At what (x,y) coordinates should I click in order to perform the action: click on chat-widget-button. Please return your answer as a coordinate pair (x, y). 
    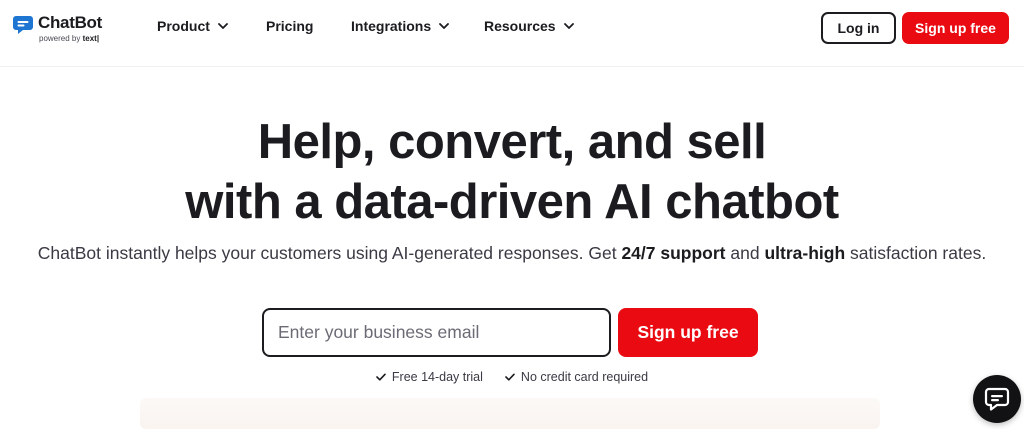
    Looking at the image, I should click on (997, 399).